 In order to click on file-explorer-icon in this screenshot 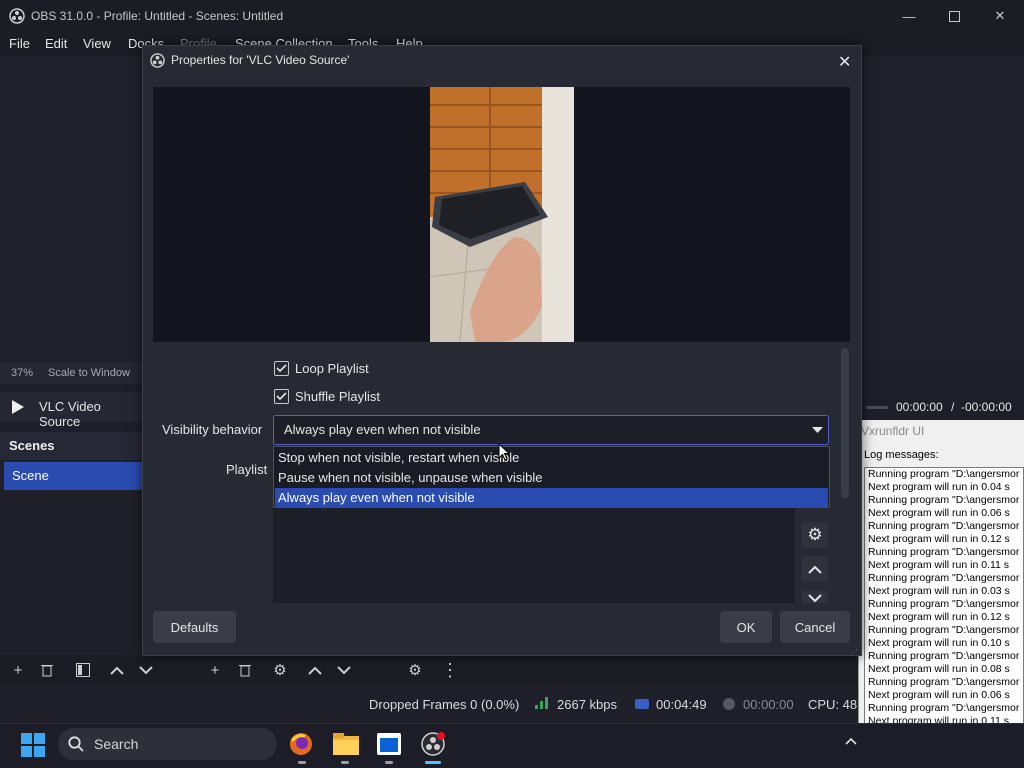, I will do `click(346, 744)`.